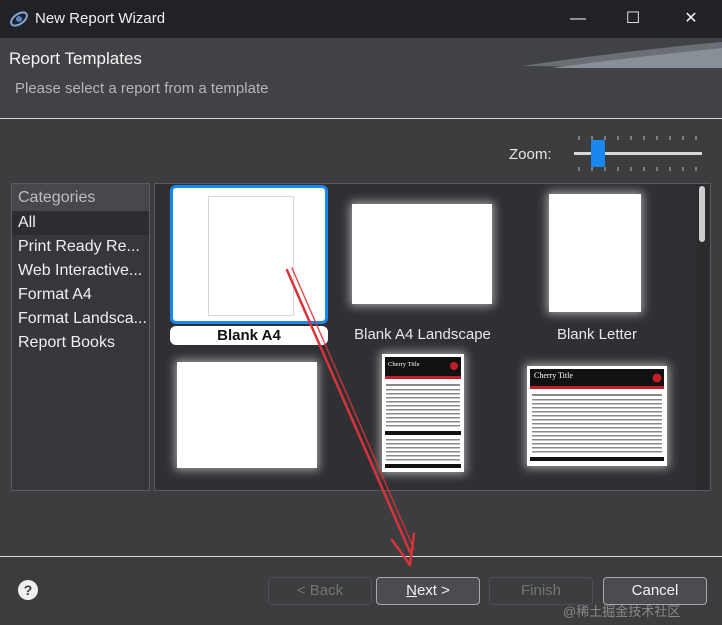  Describe the element at coordinates (691, 19) in the screenshot. I see `close-button: ✕` at that location.